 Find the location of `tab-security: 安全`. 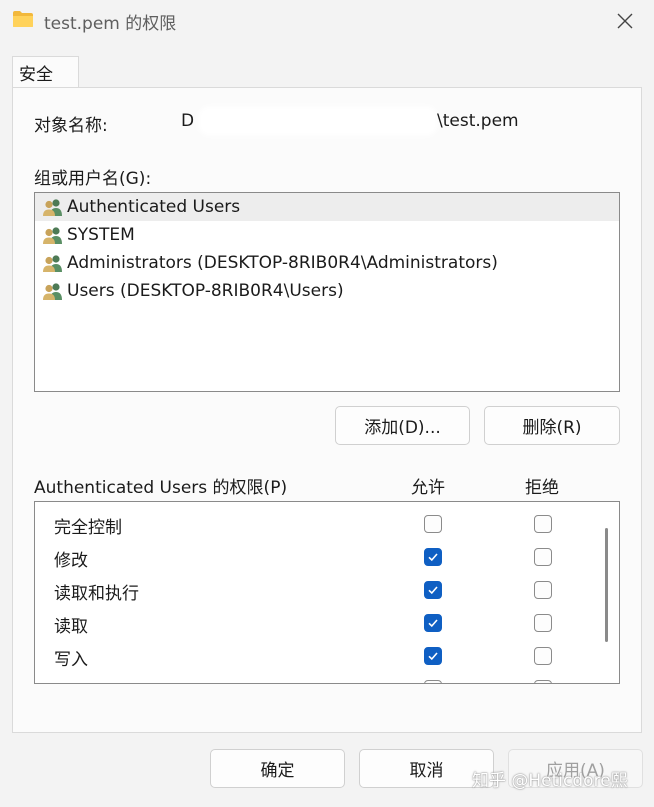

tab-security: 安全 is located at coordinates (45, 72).